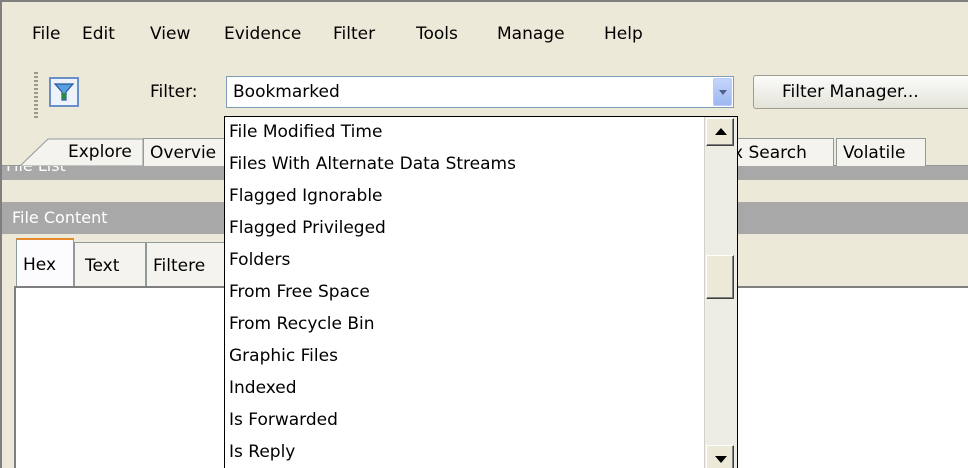 The image size is (968, 468). I want to click on menu-filter: Filter, so click(354, 34).